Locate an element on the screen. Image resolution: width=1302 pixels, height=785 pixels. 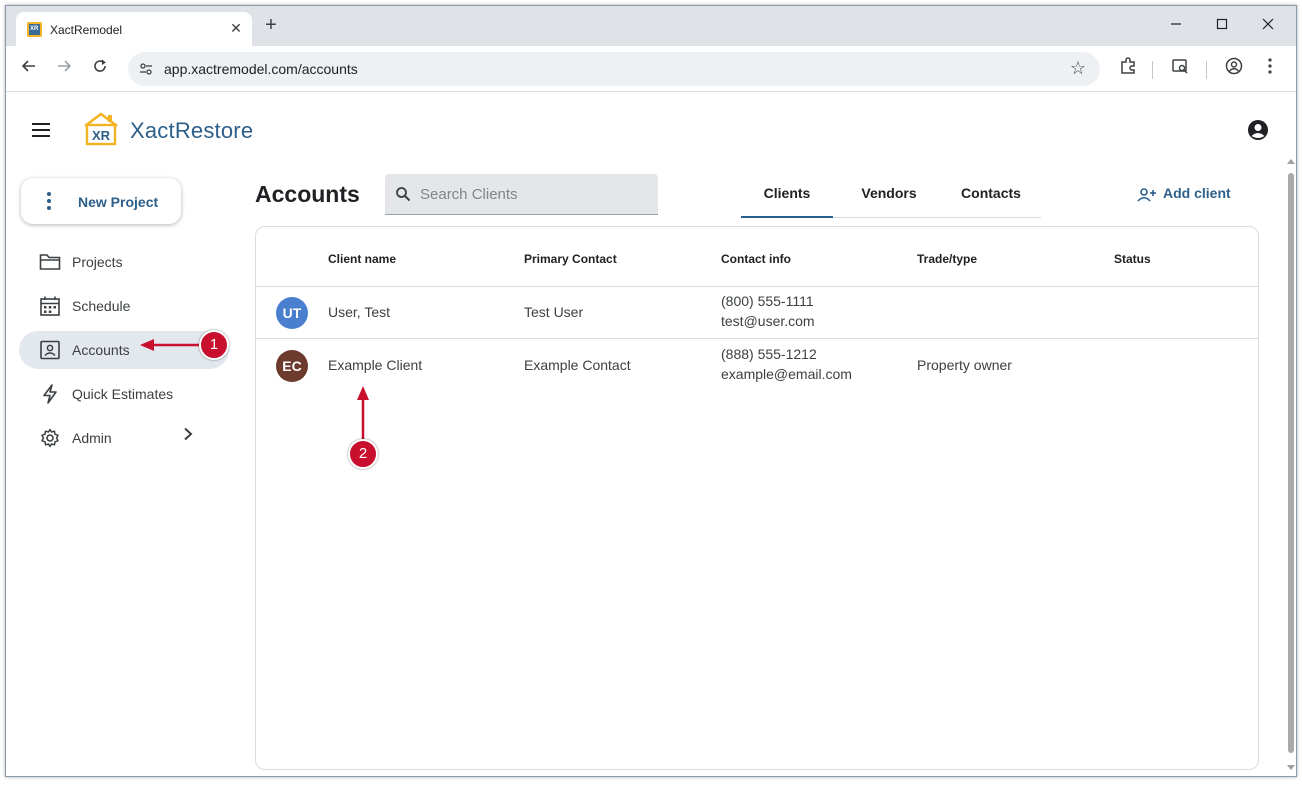
address-bar: app.xactremodel.com/accounts ☆ is located at coordinates (614, 69).